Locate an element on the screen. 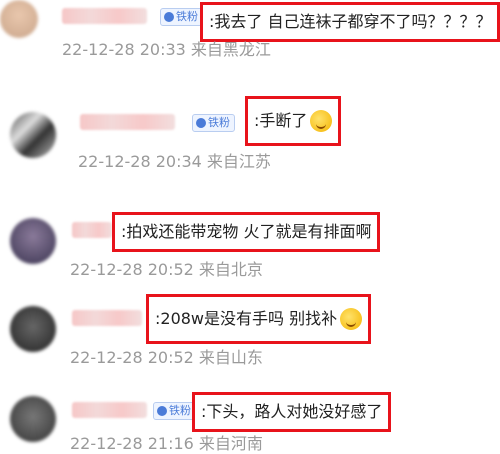 The image size is (500, 454). comment-time: 22-12-28 20:33 is located at coordinates (124, 49).